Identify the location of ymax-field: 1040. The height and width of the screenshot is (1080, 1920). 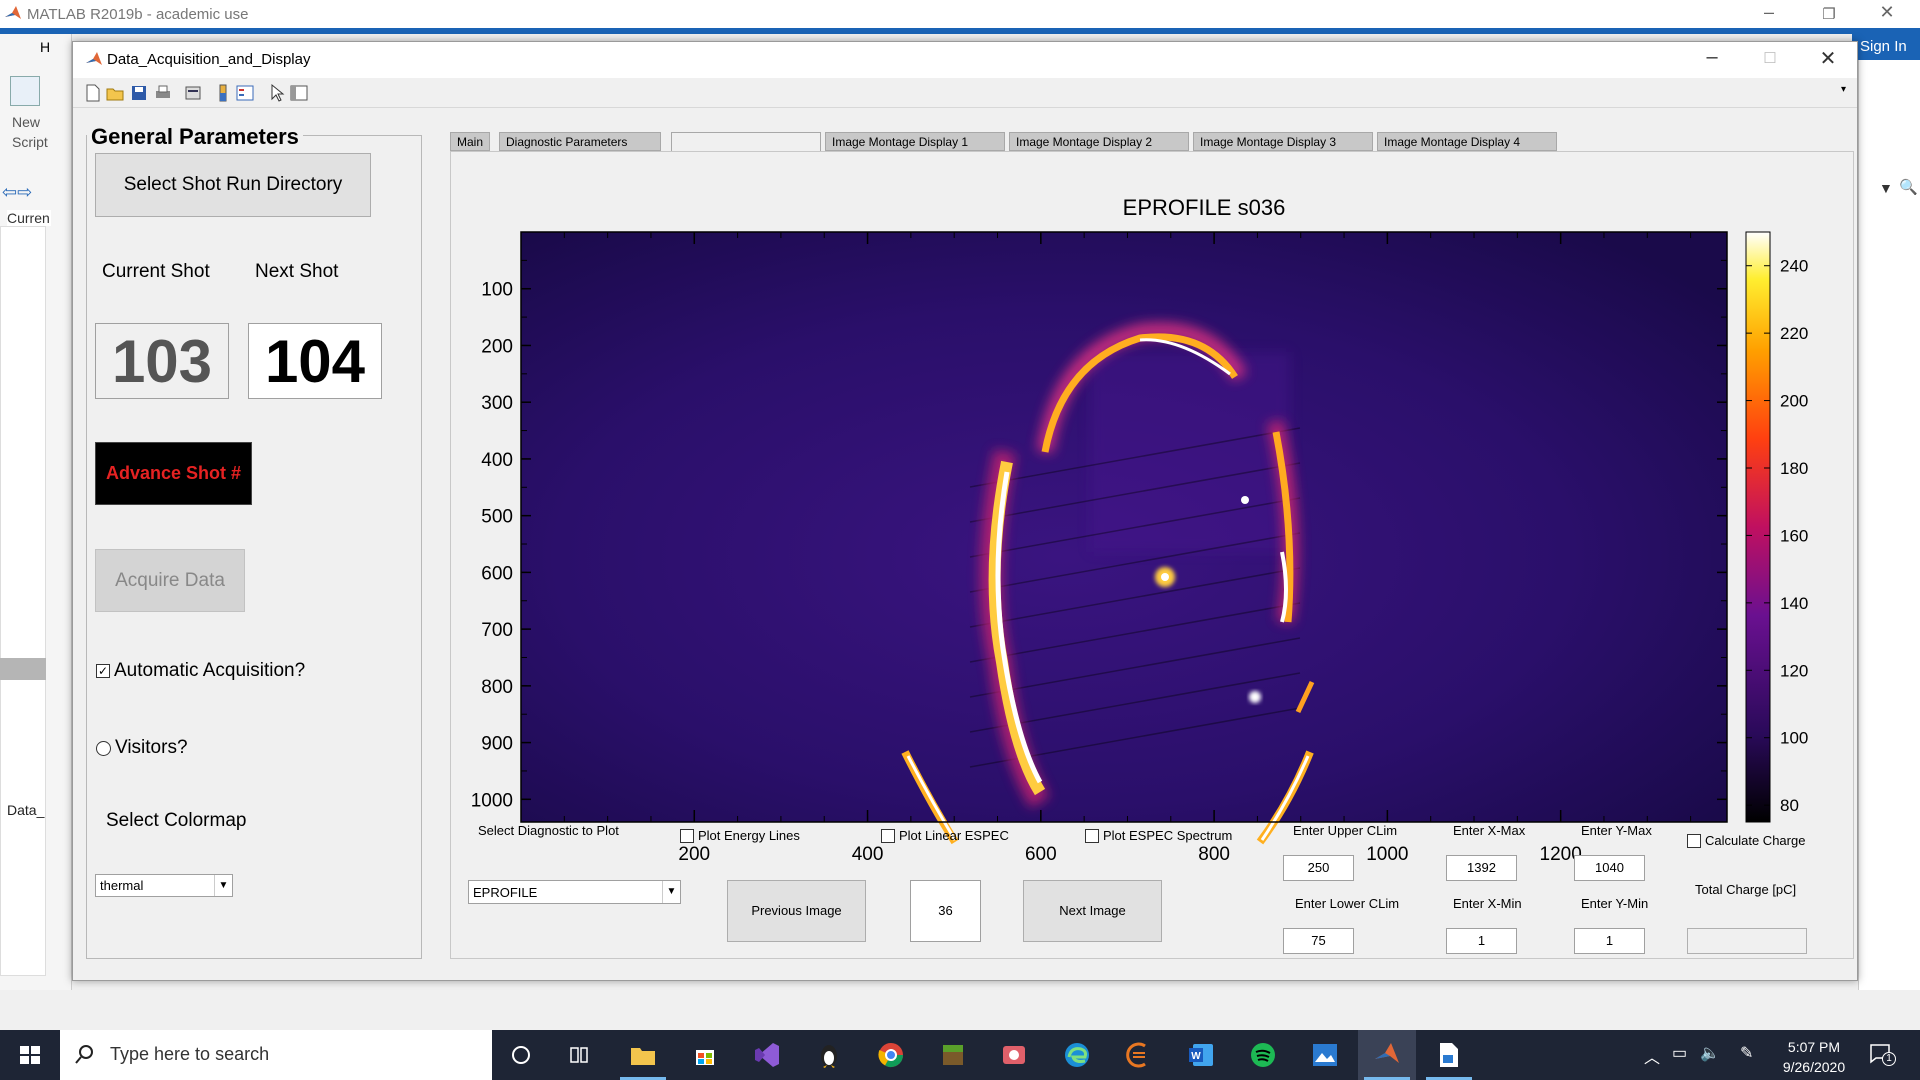
(1609, 868).